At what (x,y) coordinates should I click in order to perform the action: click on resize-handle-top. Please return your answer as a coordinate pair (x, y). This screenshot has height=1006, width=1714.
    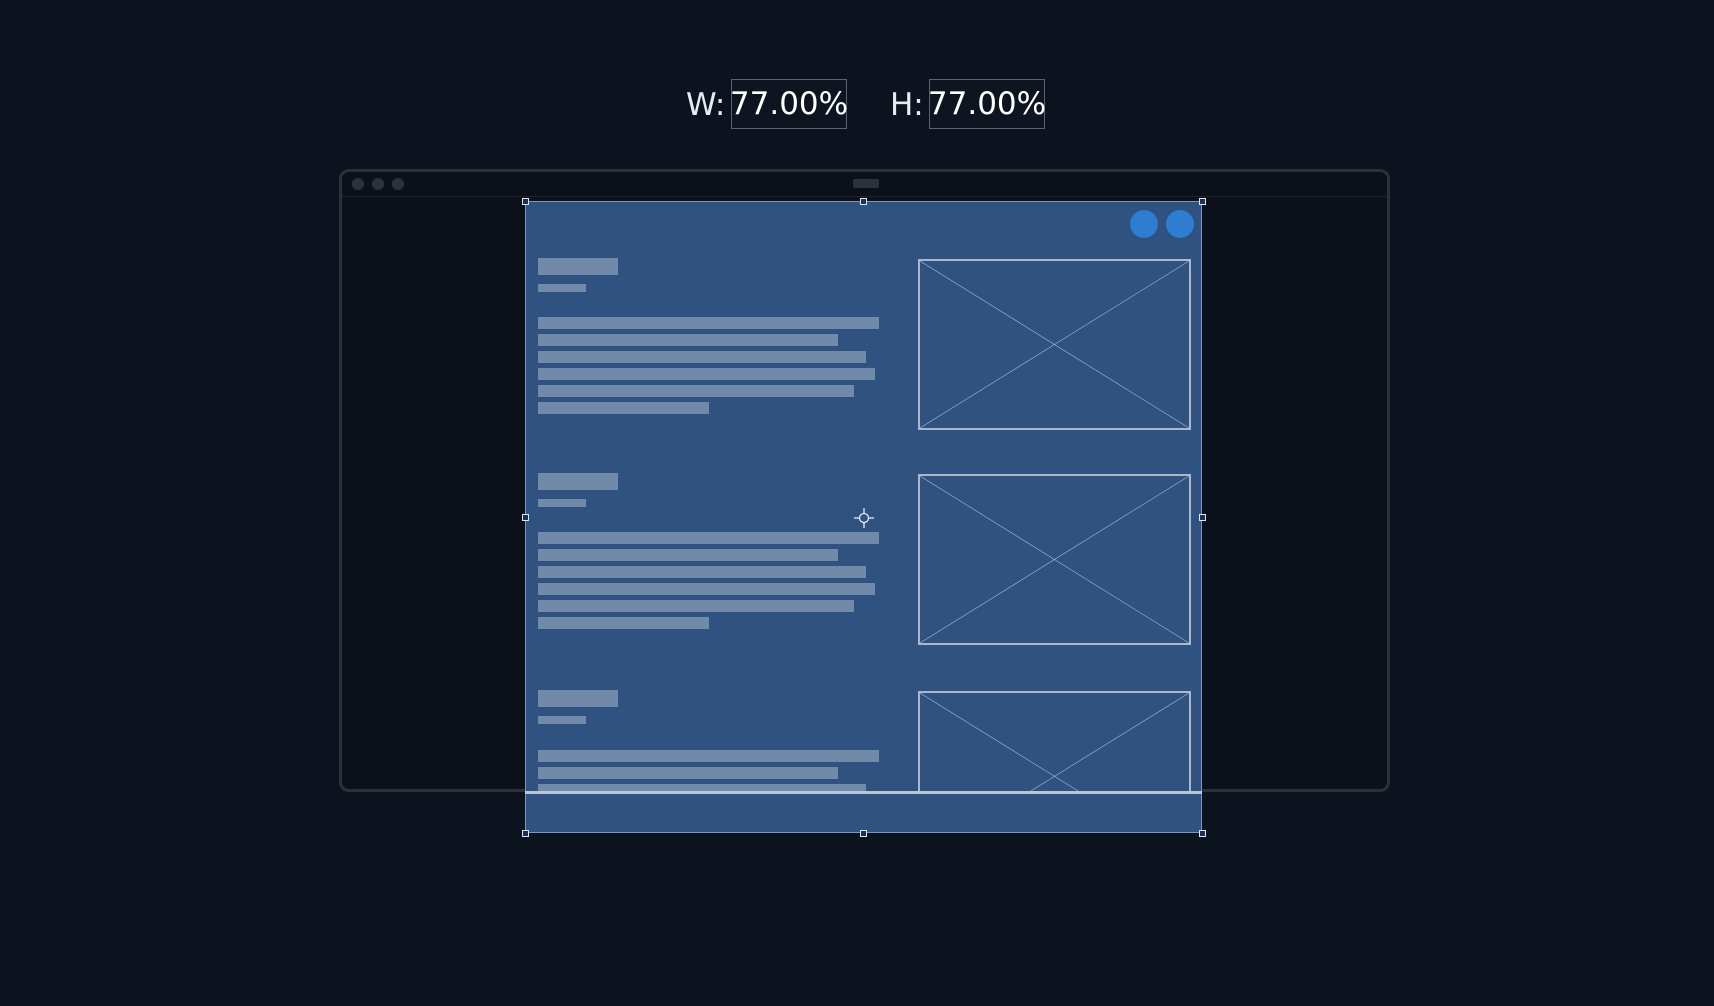
    Looking at the image, I should click on (863, 201).